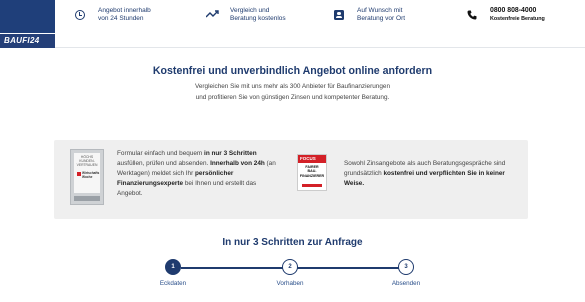 This screenshot has height=302, width=585. What do you see at coordinates (290, 283) in the screenshot?
I see `step-2-label: Vorhaben` at bounding box center [290, 283].